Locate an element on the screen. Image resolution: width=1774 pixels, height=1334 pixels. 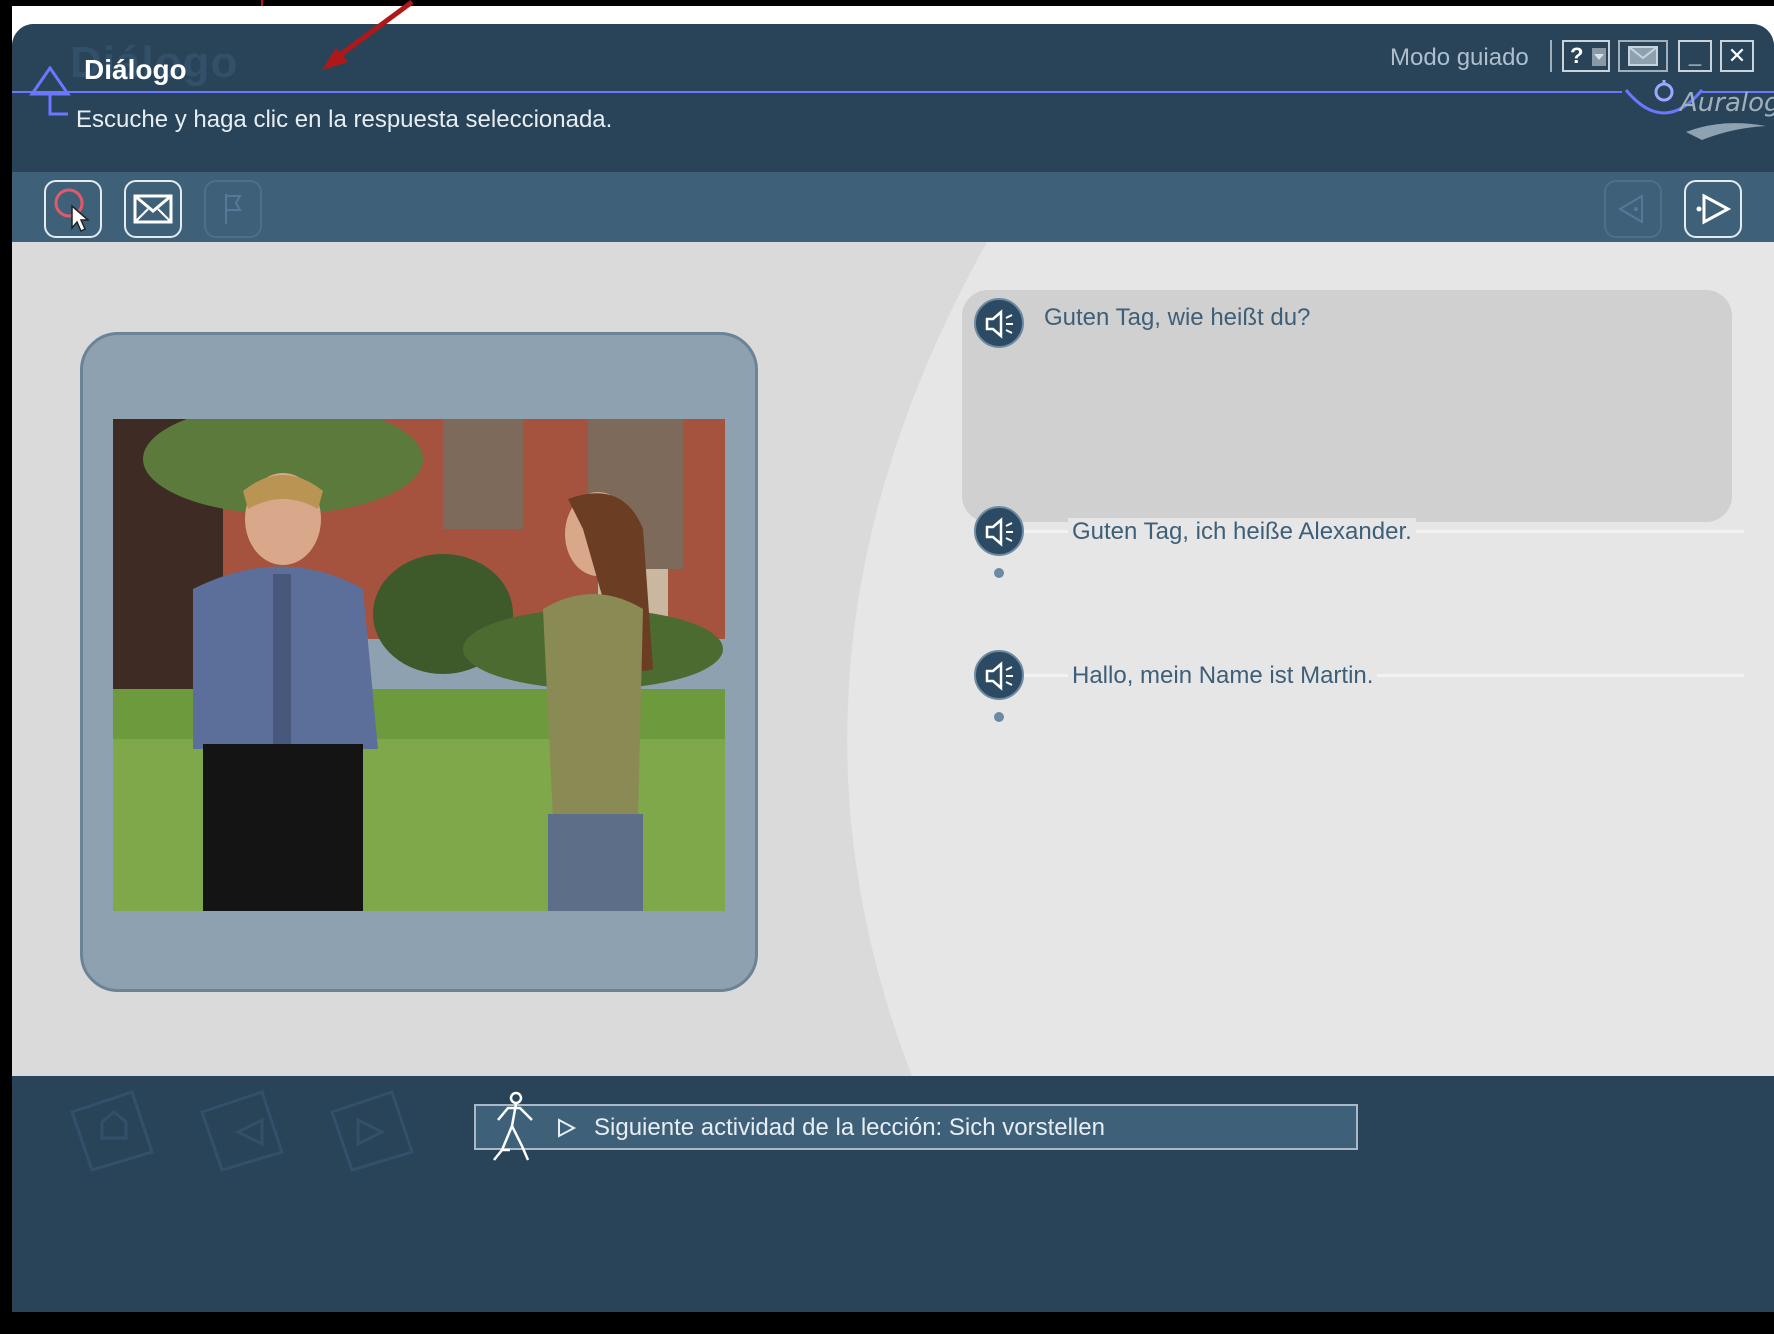
question-bubble: Guten Tag, wie heißt du? is located at coordinates (1347, 406).